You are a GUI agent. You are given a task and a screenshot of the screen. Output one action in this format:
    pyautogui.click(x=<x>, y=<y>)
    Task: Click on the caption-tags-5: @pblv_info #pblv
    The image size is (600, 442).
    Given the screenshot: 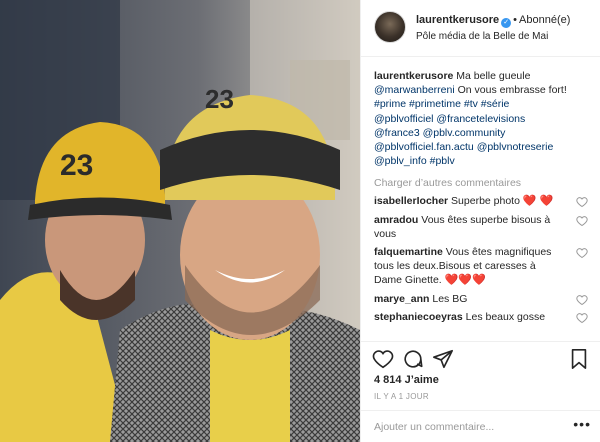 What is the action you would take?
    pyautogui.click(x=414, y=161)
    